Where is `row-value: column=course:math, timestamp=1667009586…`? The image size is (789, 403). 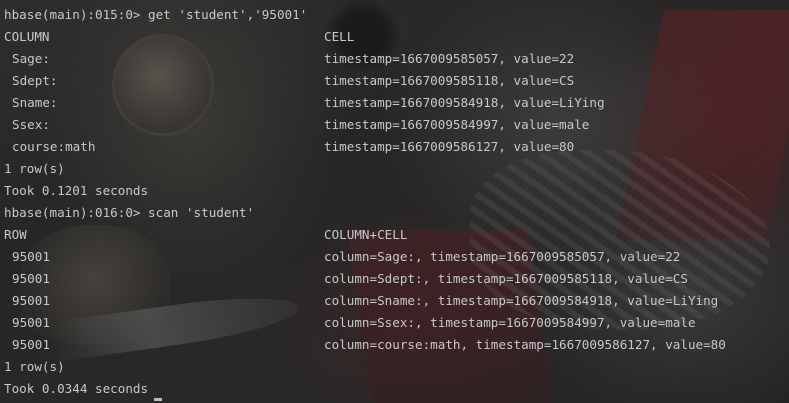 row-value: column=course:math, timestamp=1667009586… is located at coordinates (525, 344).